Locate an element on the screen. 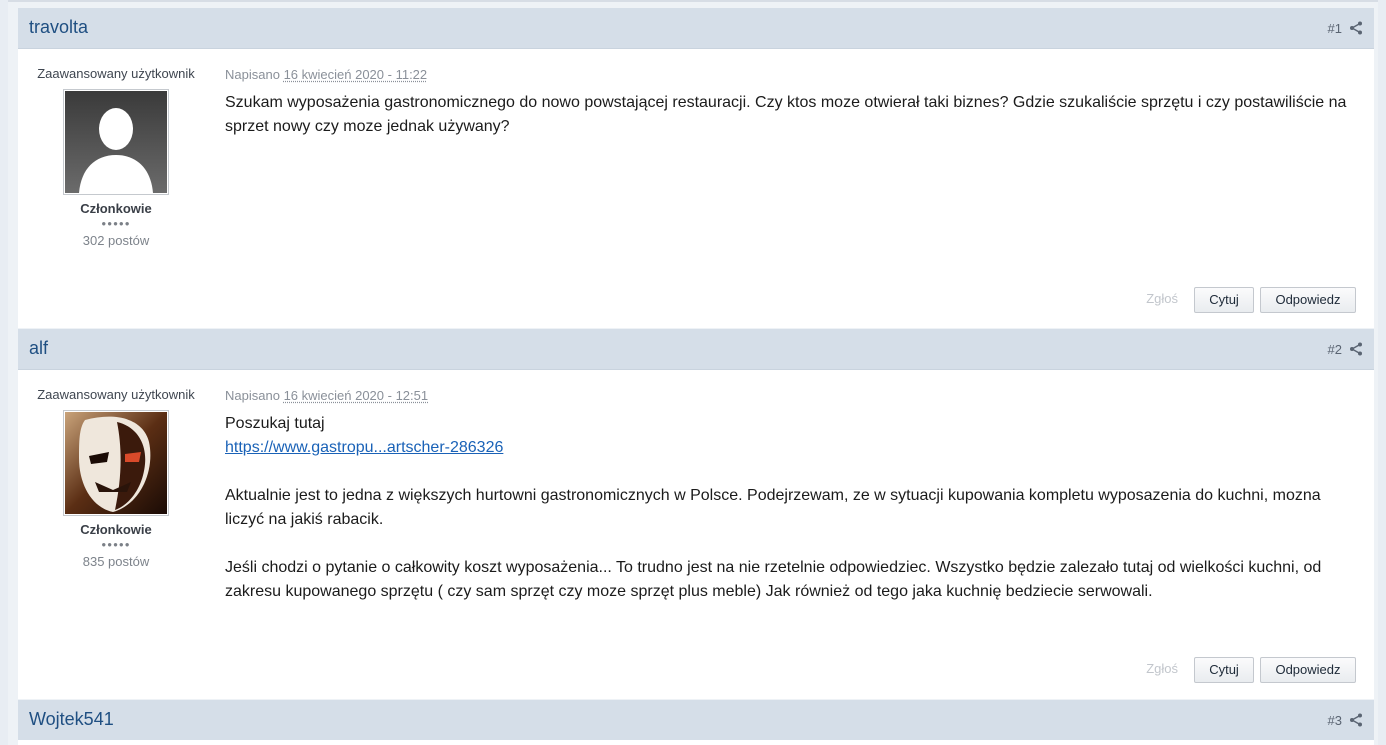 This screenshot has height=745, width=1386. post-author-link: travolta is located at coordinates (58, 27).